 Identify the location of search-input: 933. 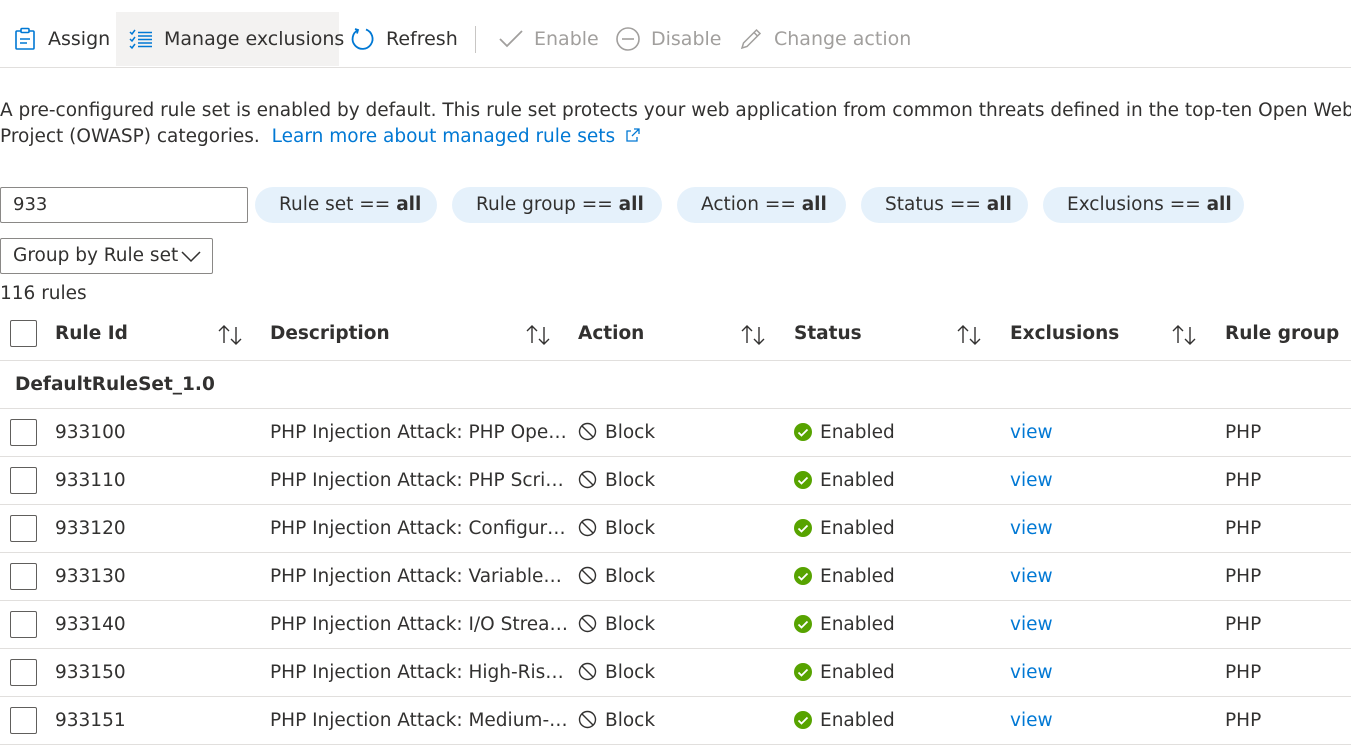
(124, 205).